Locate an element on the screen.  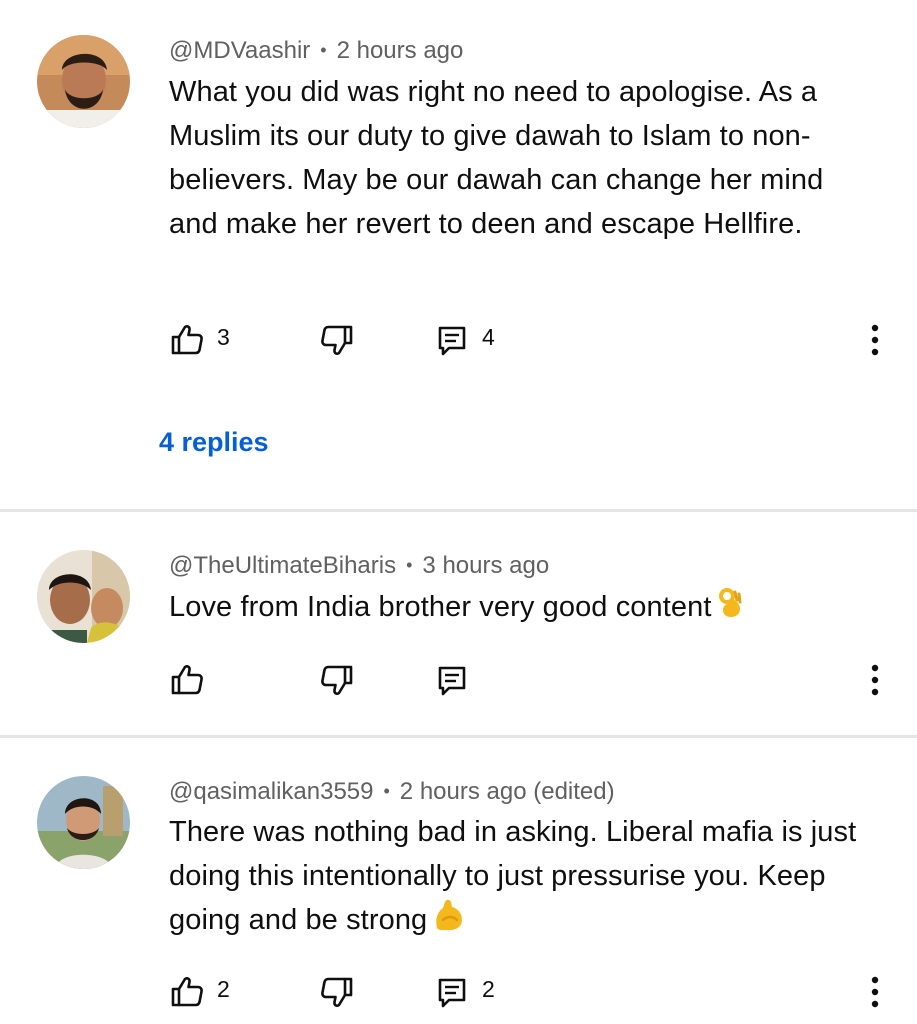
reply-count: 4 is located at coordinates (488, 336).